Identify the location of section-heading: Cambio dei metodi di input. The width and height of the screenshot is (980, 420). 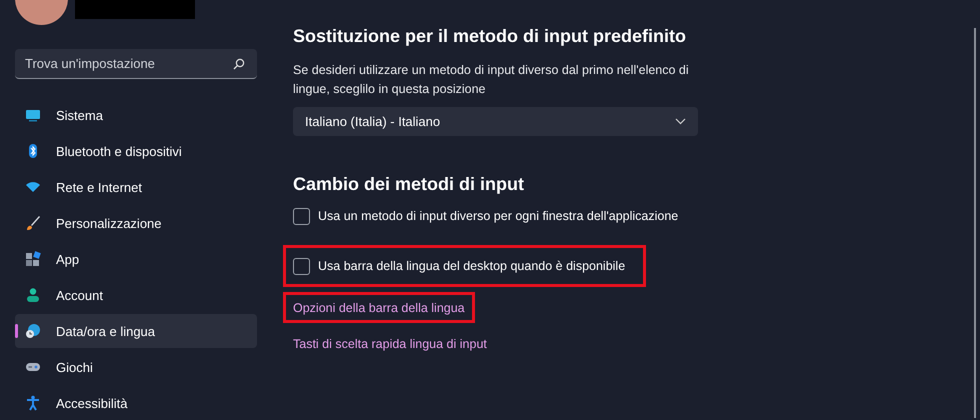
(409, 184).